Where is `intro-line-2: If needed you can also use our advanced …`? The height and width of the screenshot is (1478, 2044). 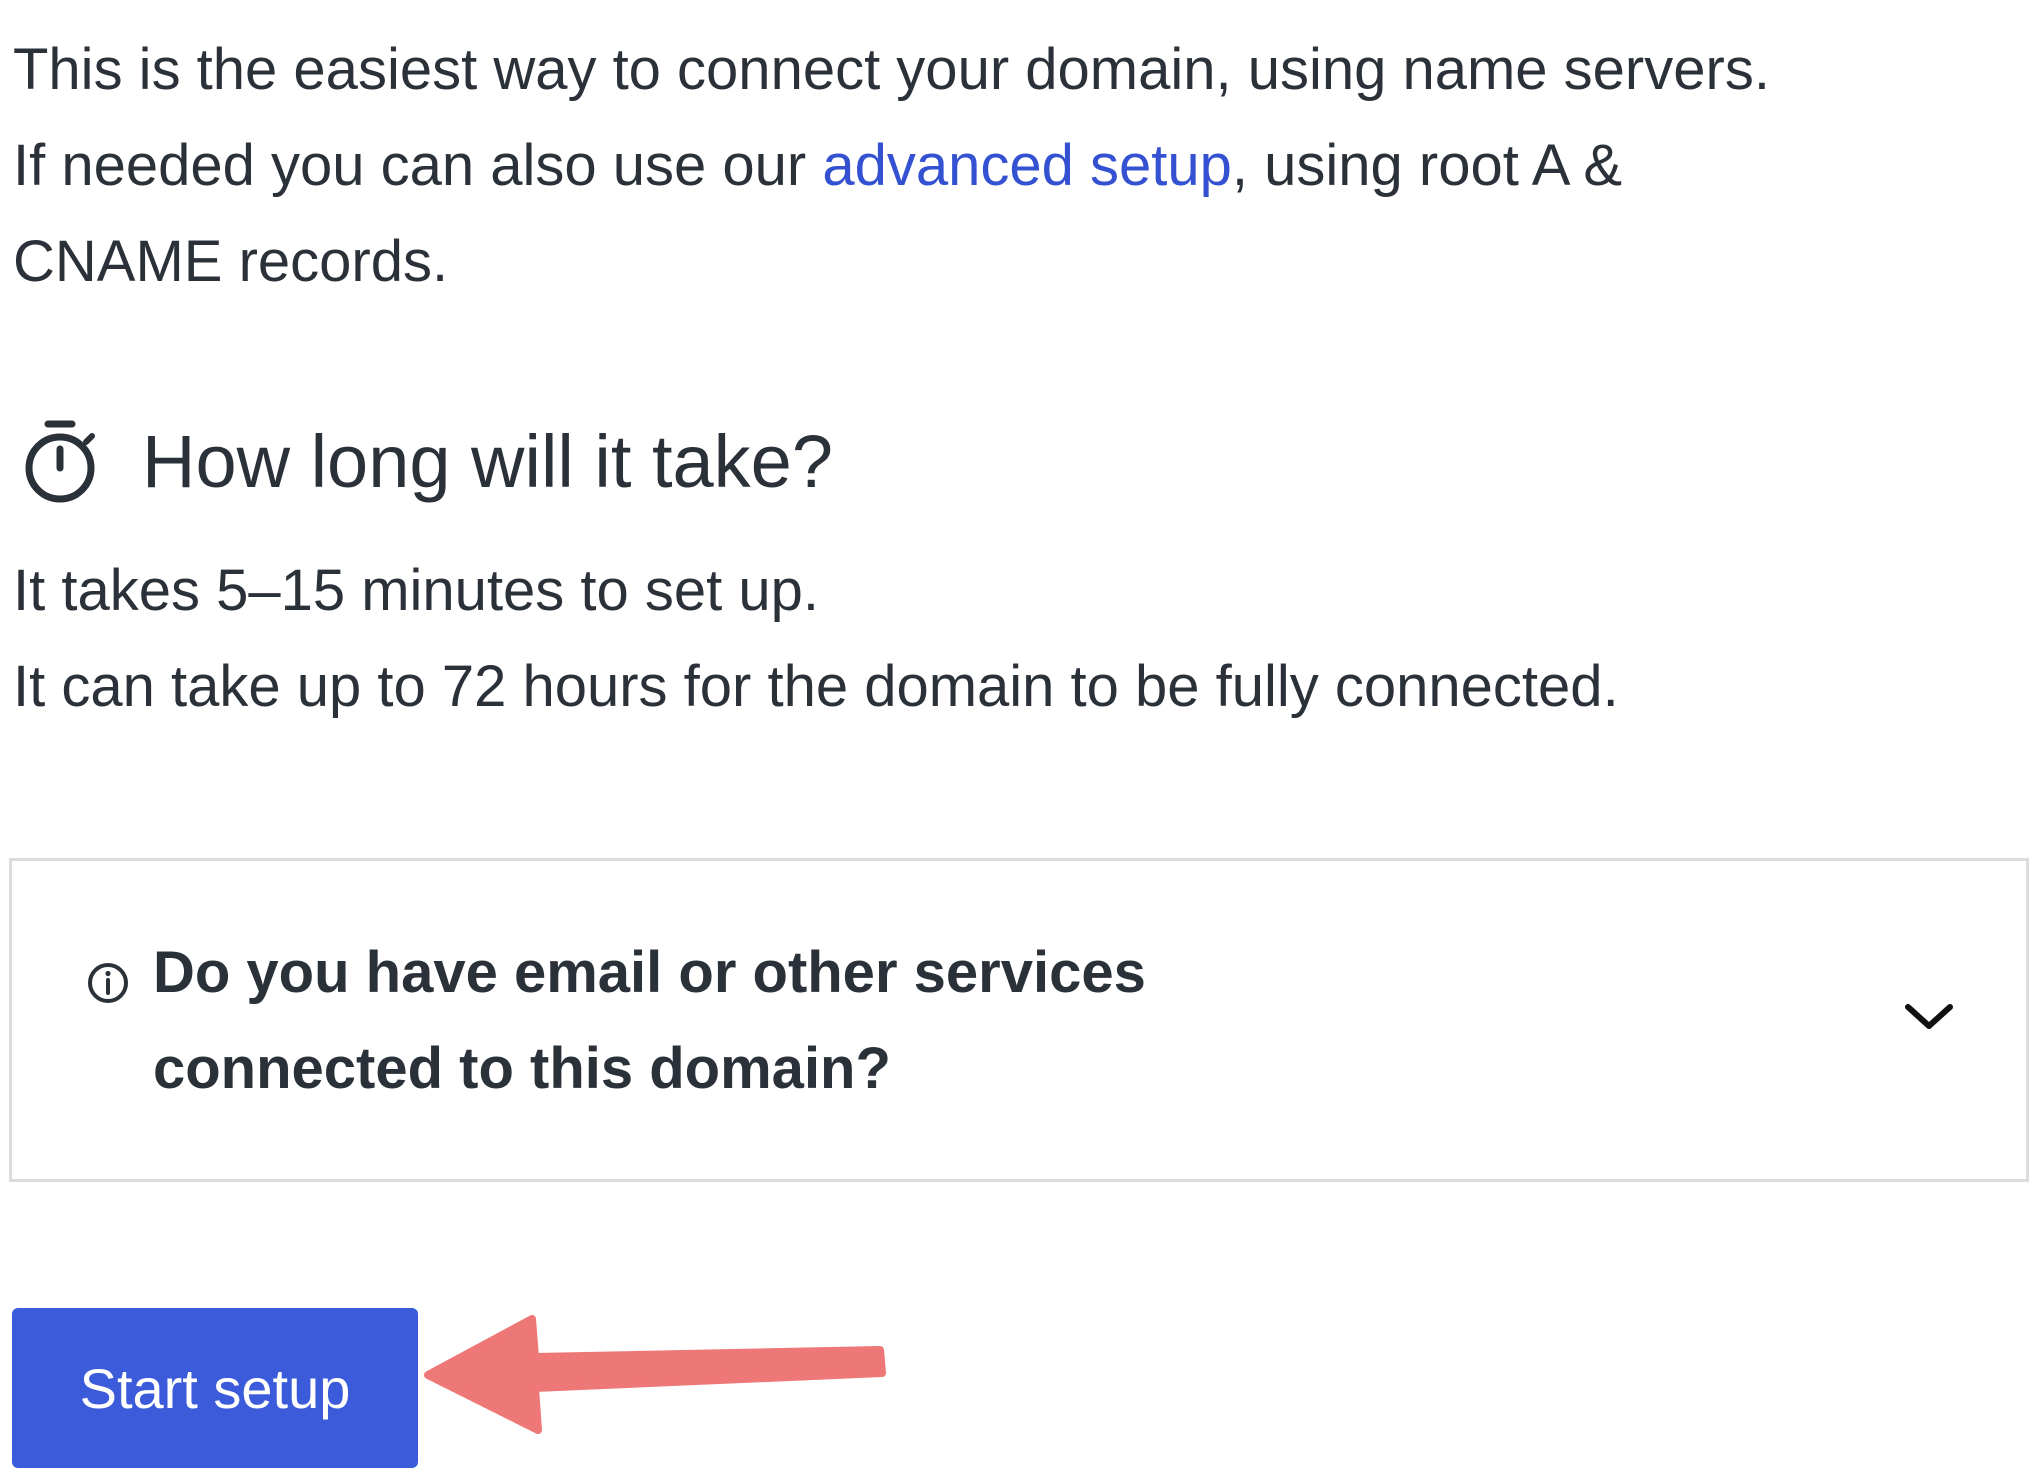 intro-line-2: If needed you can also use our advanced … is located at coordinates (1013, 166).